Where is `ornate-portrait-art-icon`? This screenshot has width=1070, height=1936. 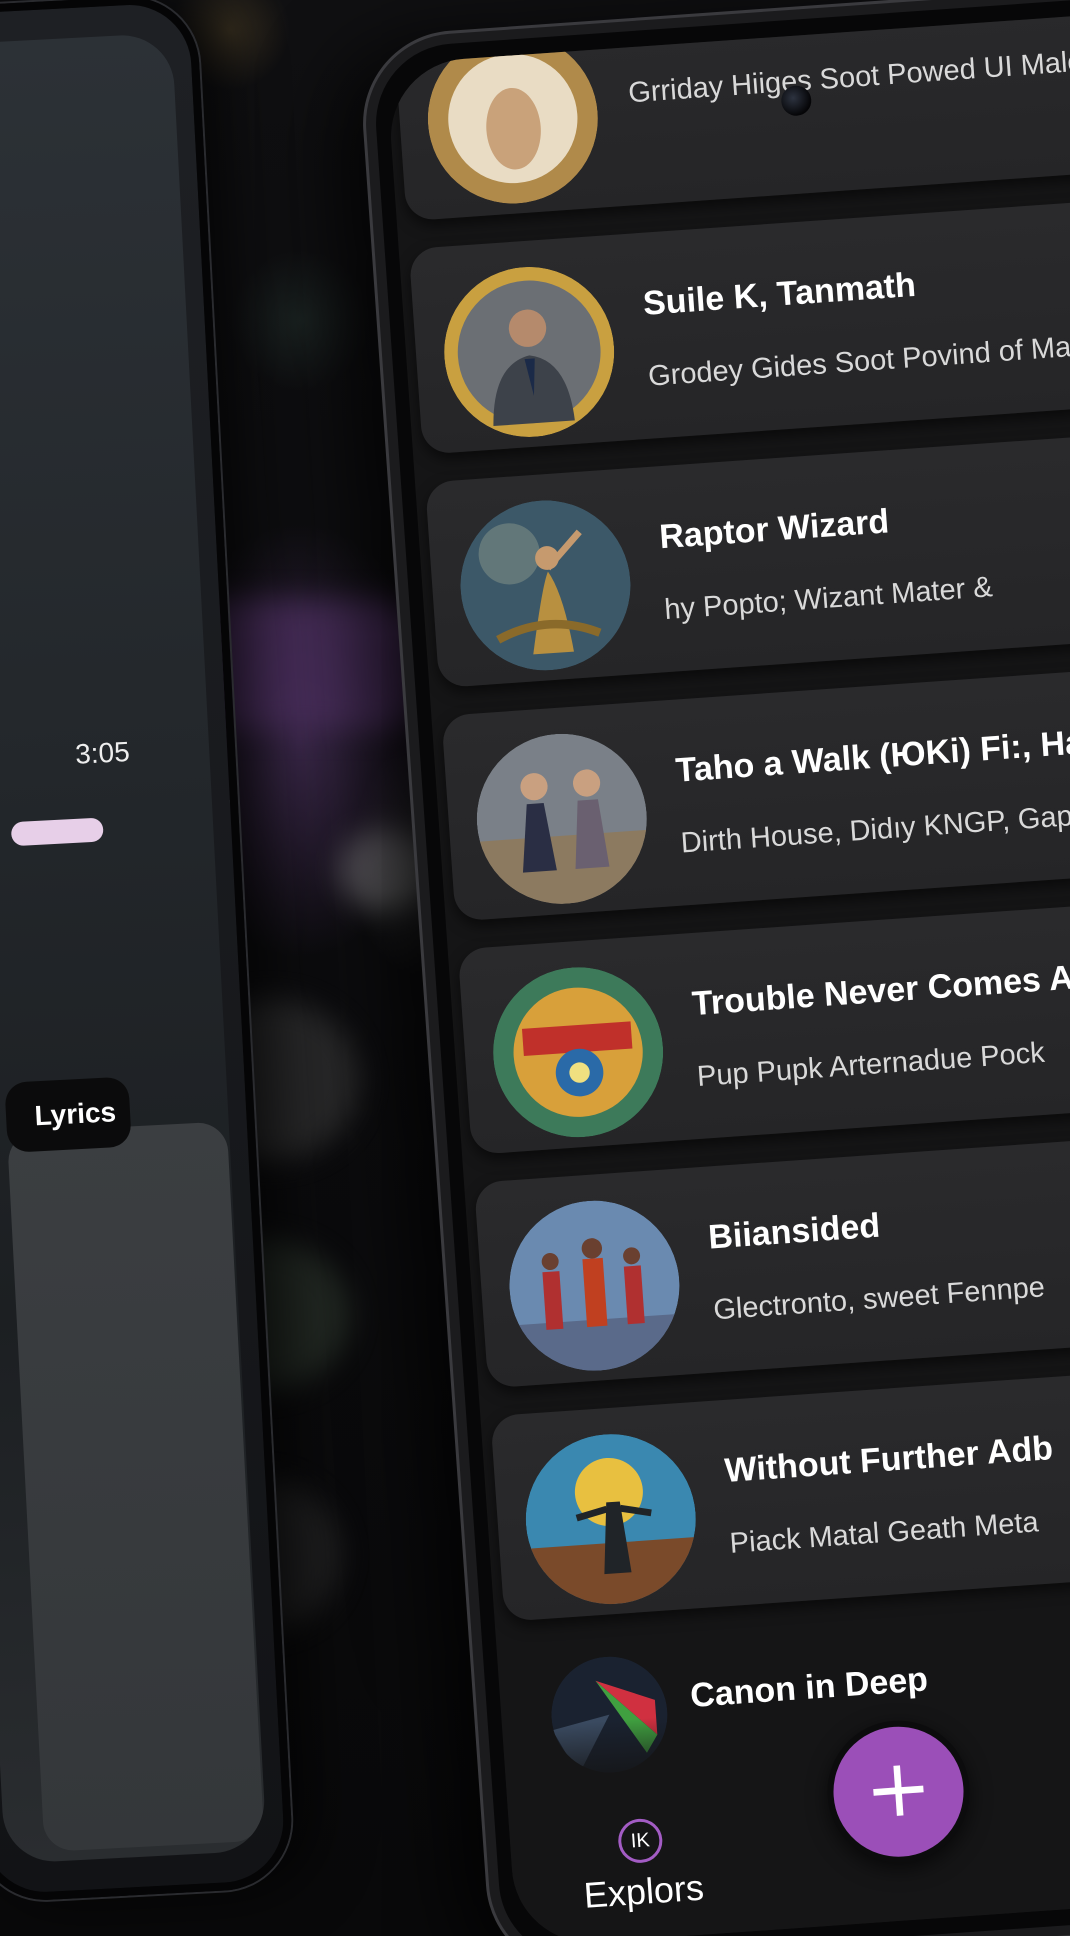
ornate-portrait-art-icon is located at coordinates (512, 118).